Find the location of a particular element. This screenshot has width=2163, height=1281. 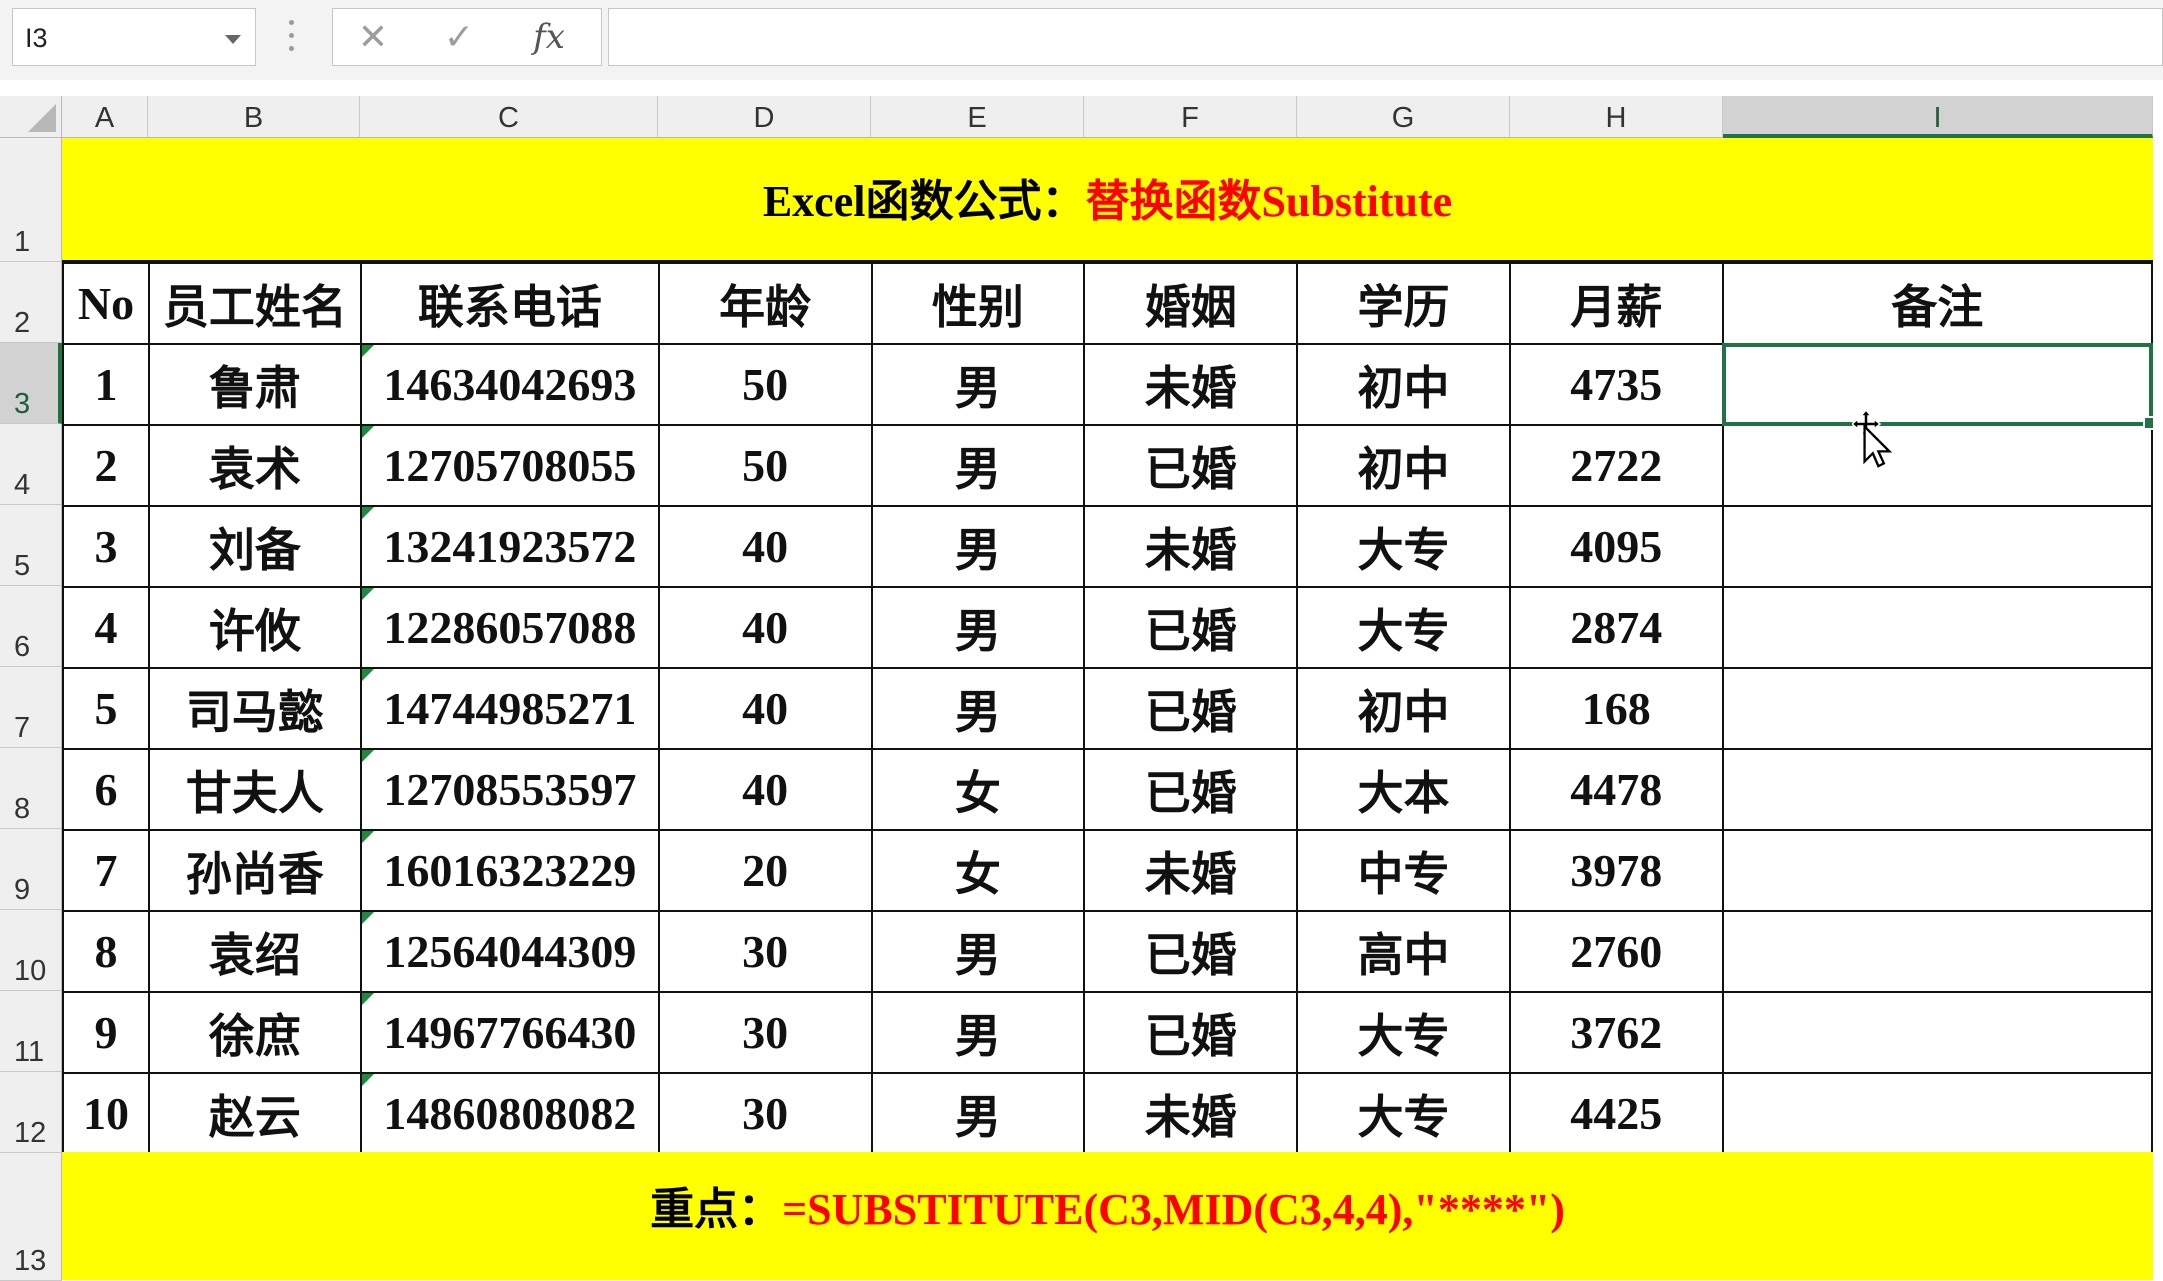

cell-c8: 12708553597 is located at coordinates (509, 789).